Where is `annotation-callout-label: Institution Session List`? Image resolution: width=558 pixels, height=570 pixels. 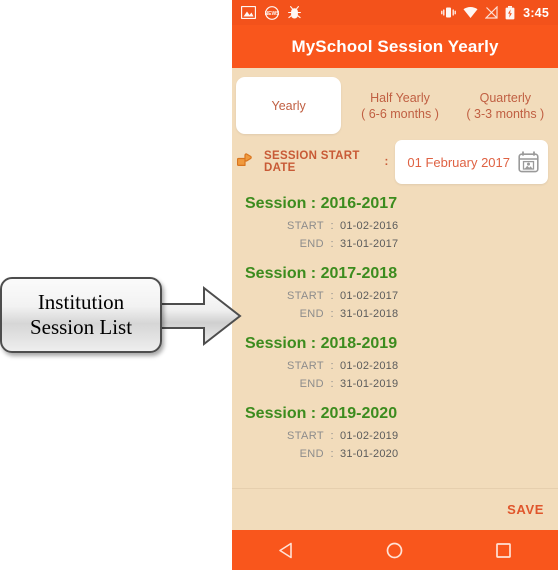
annotation-callout-label: Institution Session List is located at coordinates (81, 314).